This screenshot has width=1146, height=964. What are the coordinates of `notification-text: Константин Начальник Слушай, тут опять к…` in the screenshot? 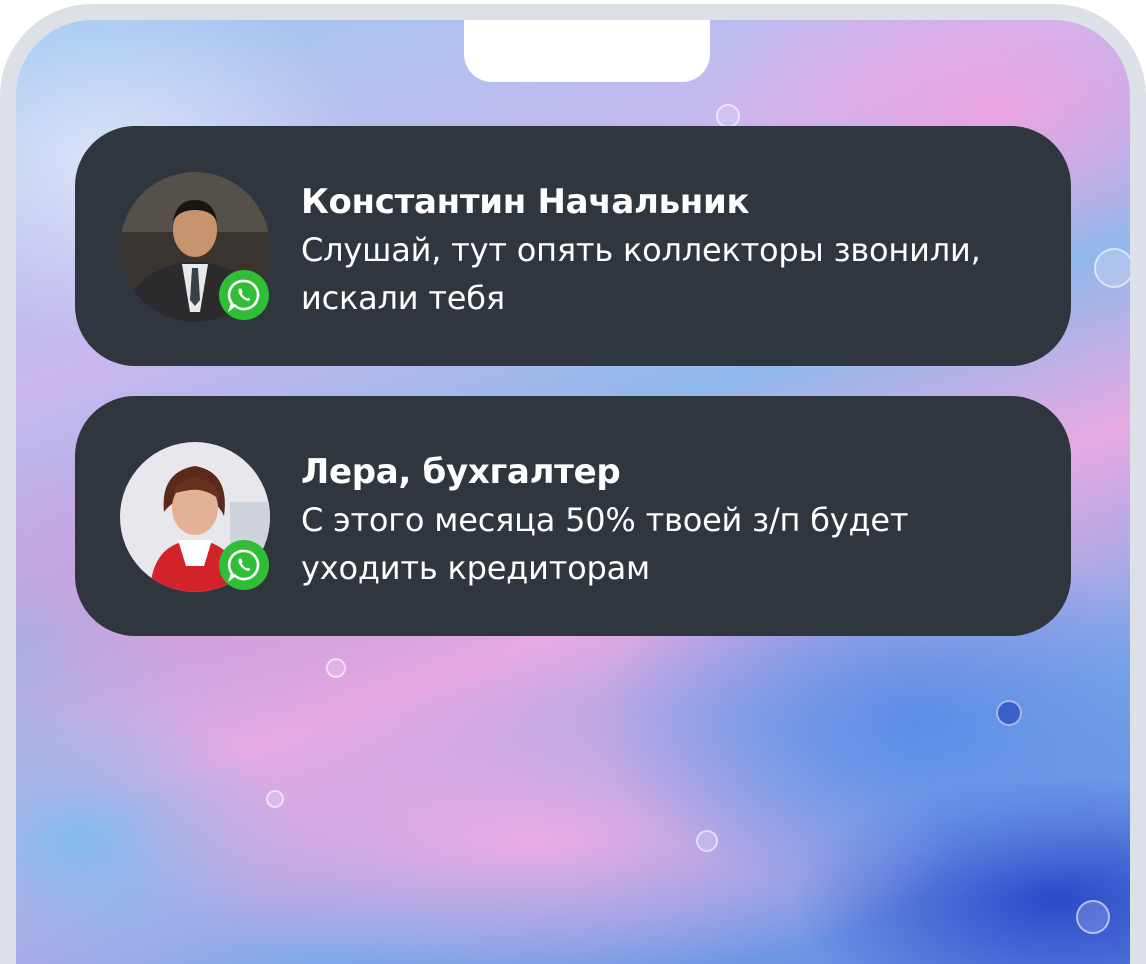 It's located at (671, 250).